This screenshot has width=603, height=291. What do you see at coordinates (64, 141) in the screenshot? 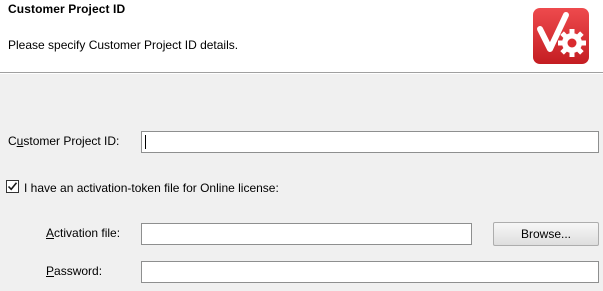
I see `customer-project-id-label: Customer Project ID:` at bounding box center [64, 141].